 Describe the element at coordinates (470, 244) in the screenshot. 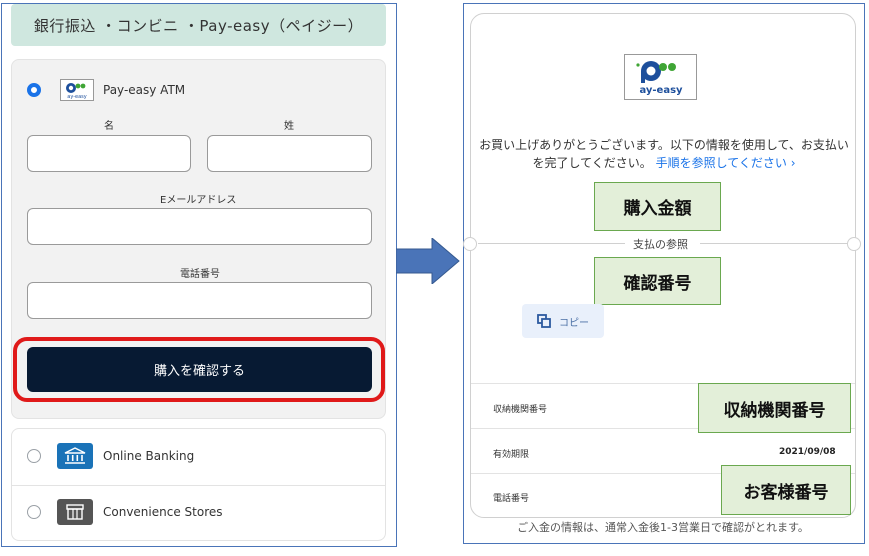

I see `receipt-notch-left` at that location.